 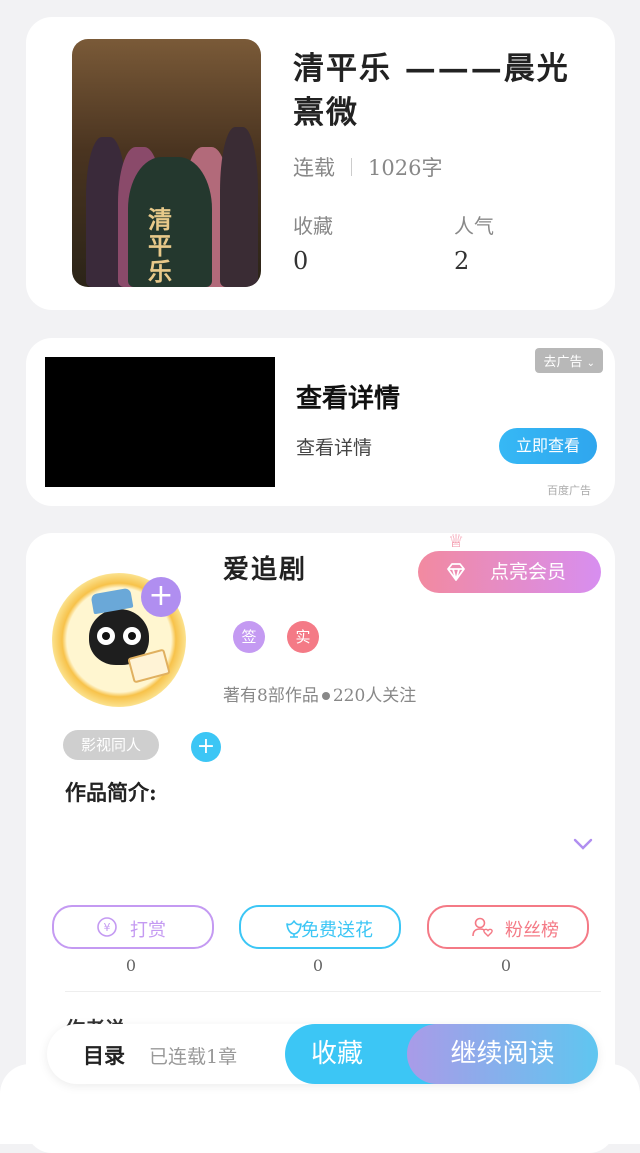 I want to click on favorites-label: 收藏, so click(x=337, y=1054).